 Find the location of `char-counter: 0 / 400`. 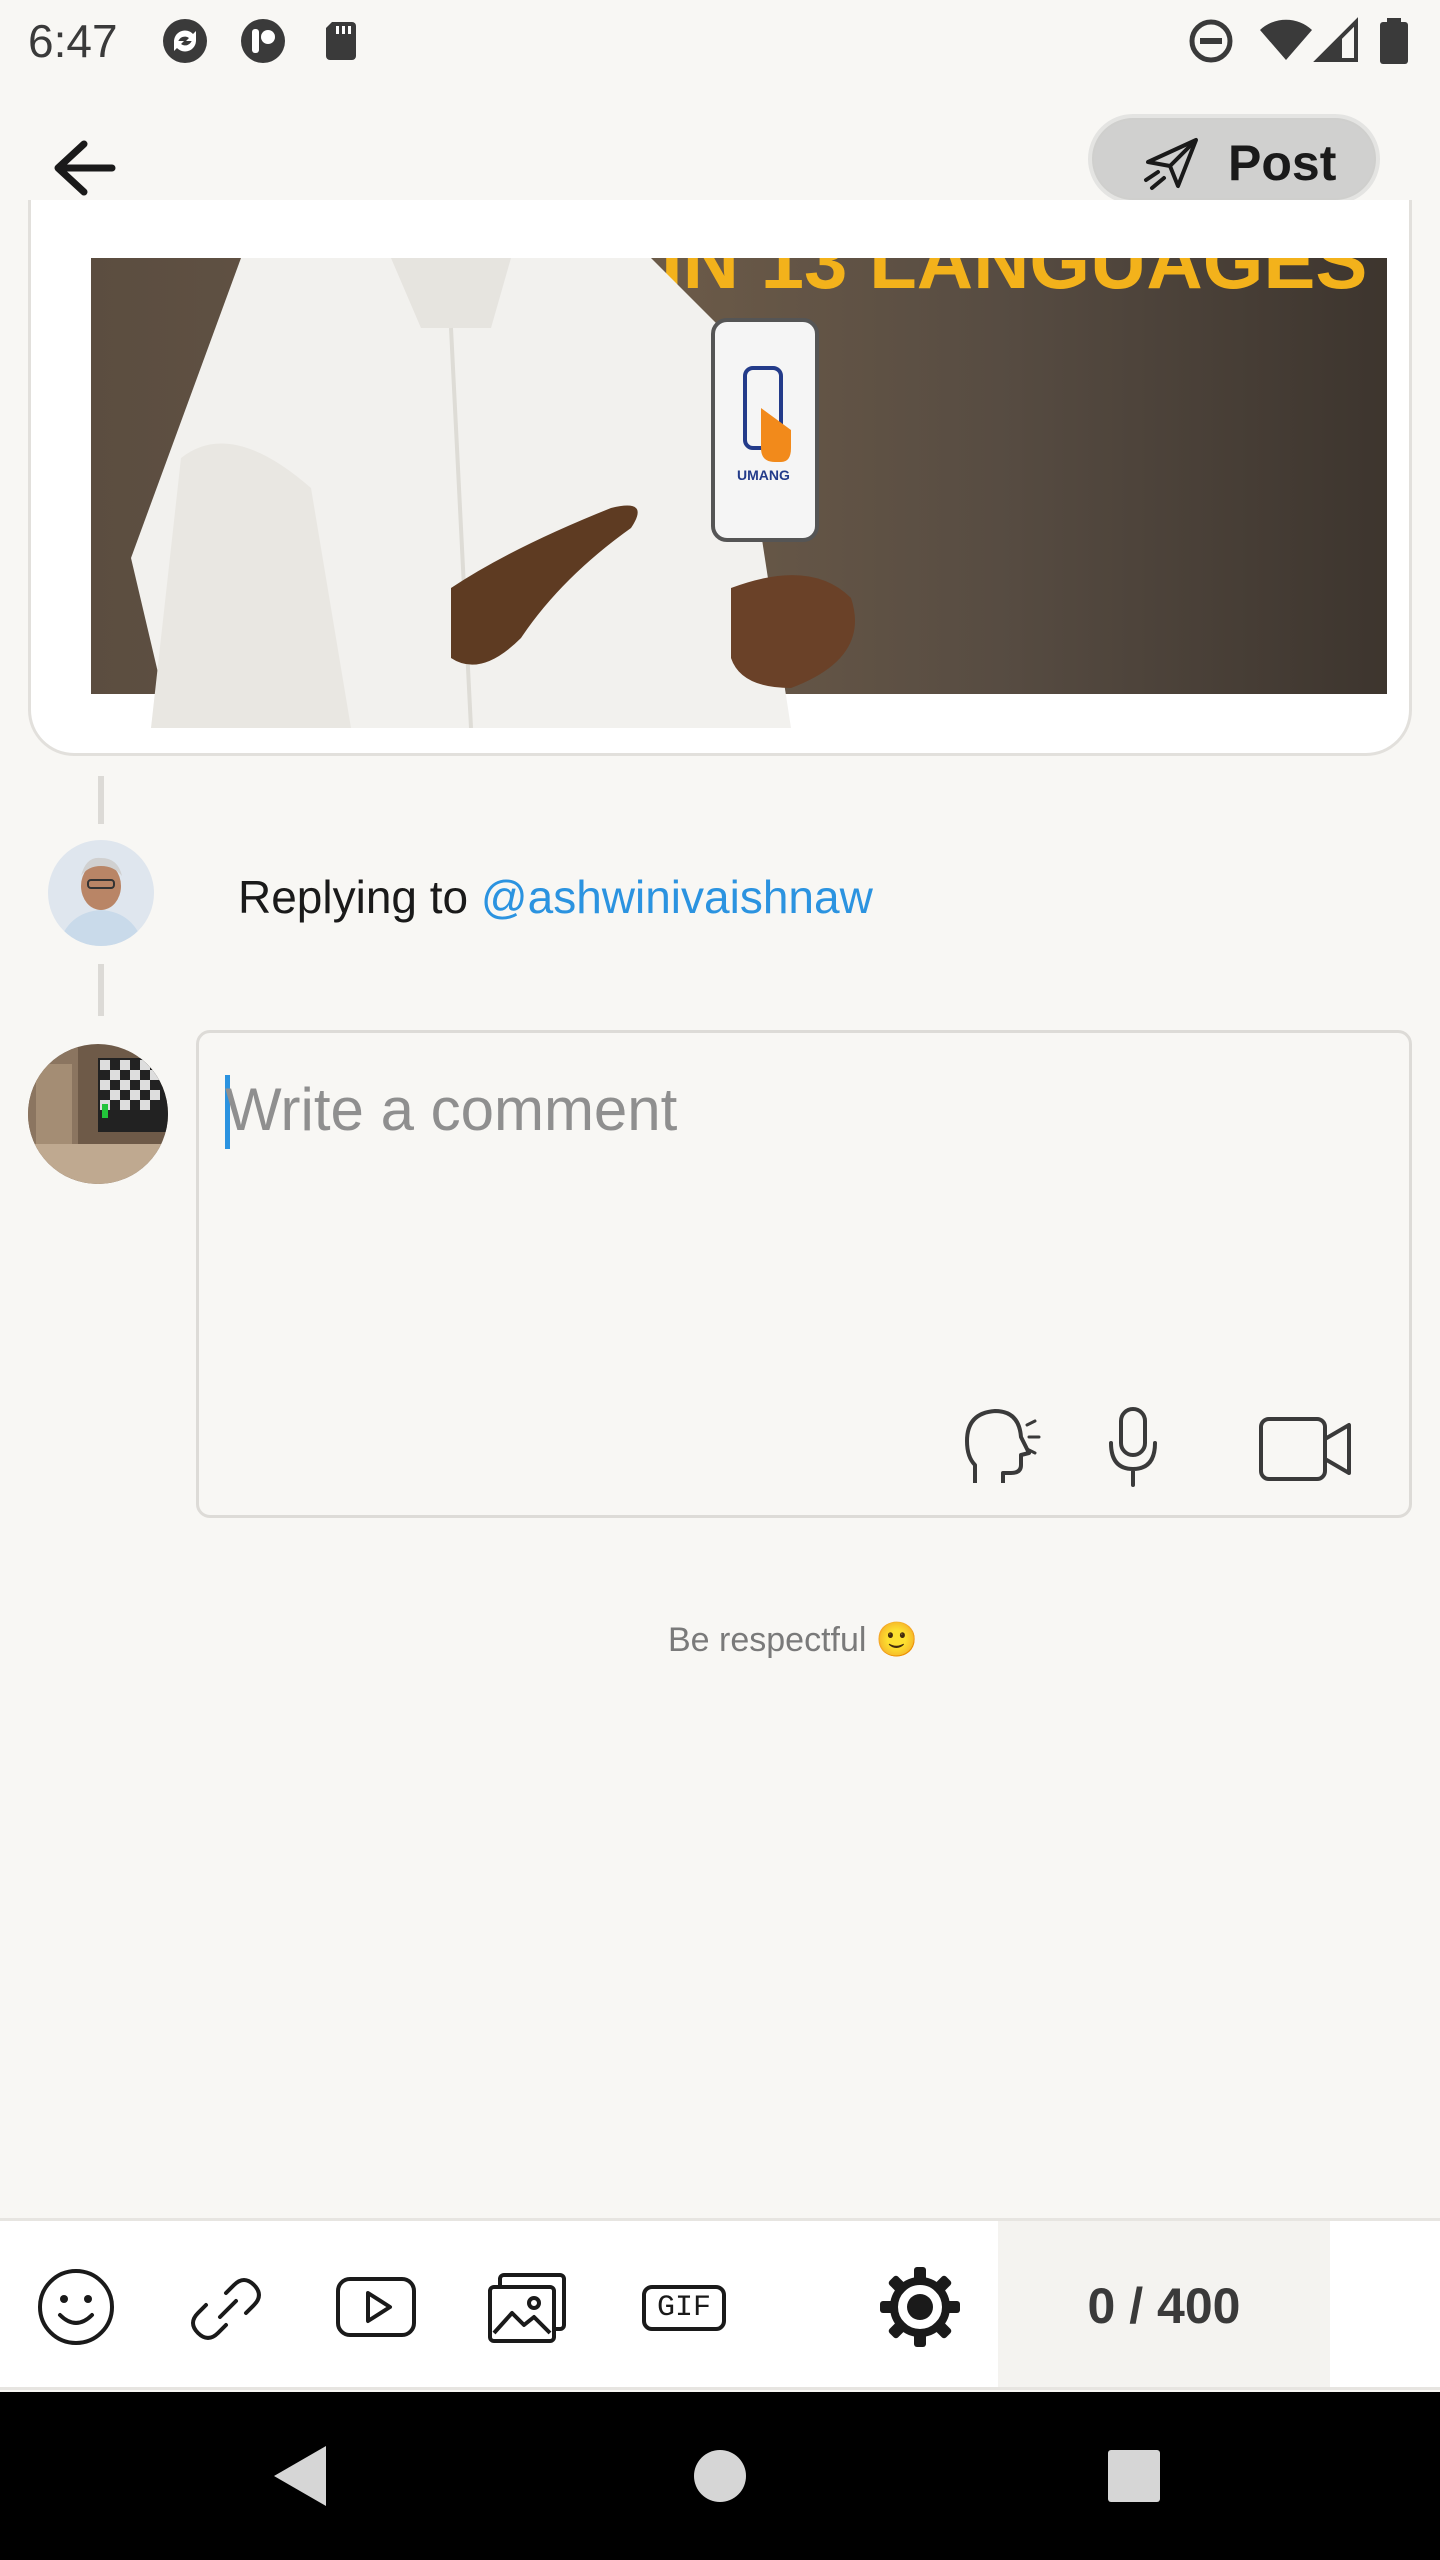

char-counter: 0 / 400 is located at coordinates (1164, 2306).